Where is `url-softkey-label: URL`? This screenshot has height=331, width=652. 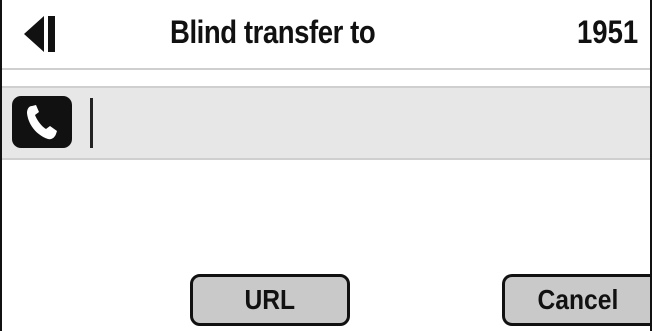
url-softkey-label: URL is located at coordinates (270, 299).